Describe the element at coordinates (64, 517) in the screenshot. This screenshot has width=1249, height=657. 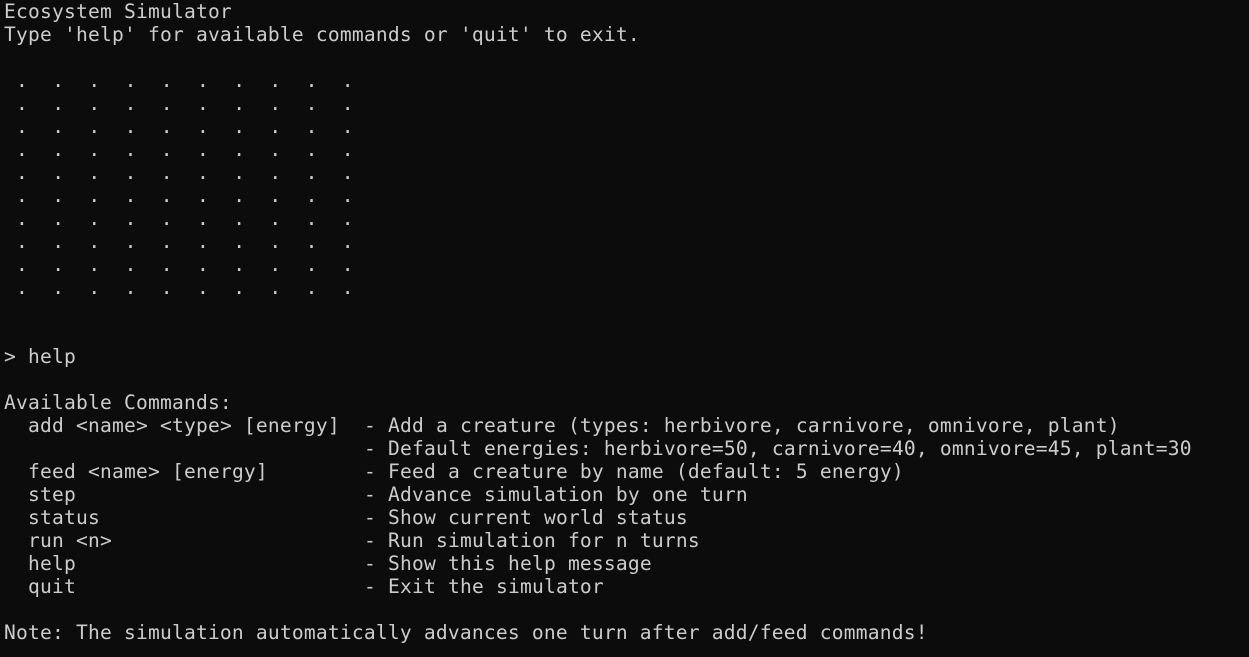
I see `command-usage: status` at that location.